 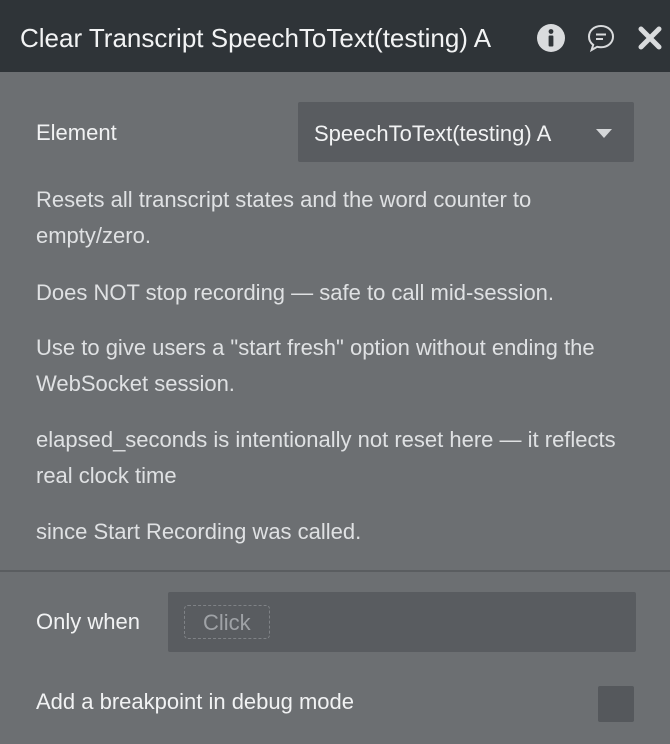 What do you see at coordinates (433, 133) in the screenshot?
I see `element-dropdown-value: SpeechToText(testing) A` at bounding box center [433, 133].